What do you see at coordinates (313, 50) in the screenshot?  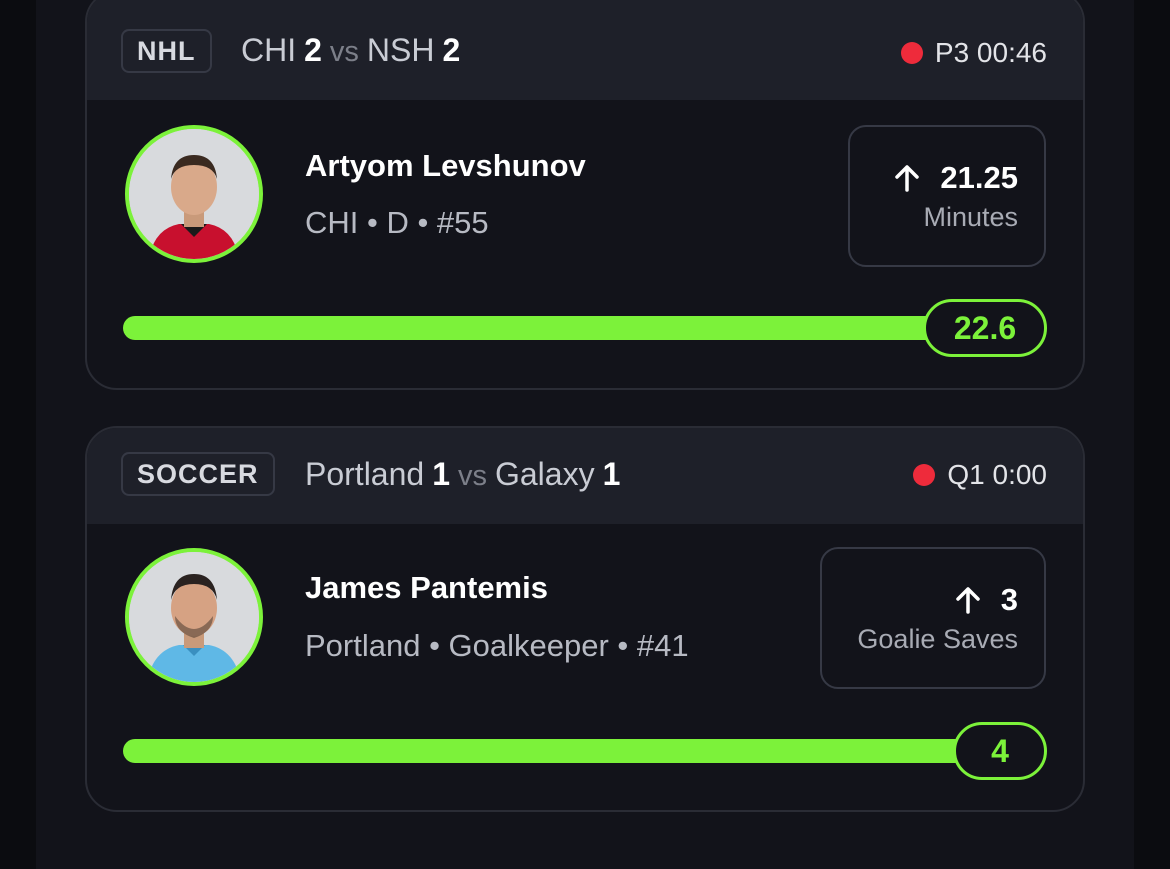 I see `home-score: 2` at bounding box center [313, 50].